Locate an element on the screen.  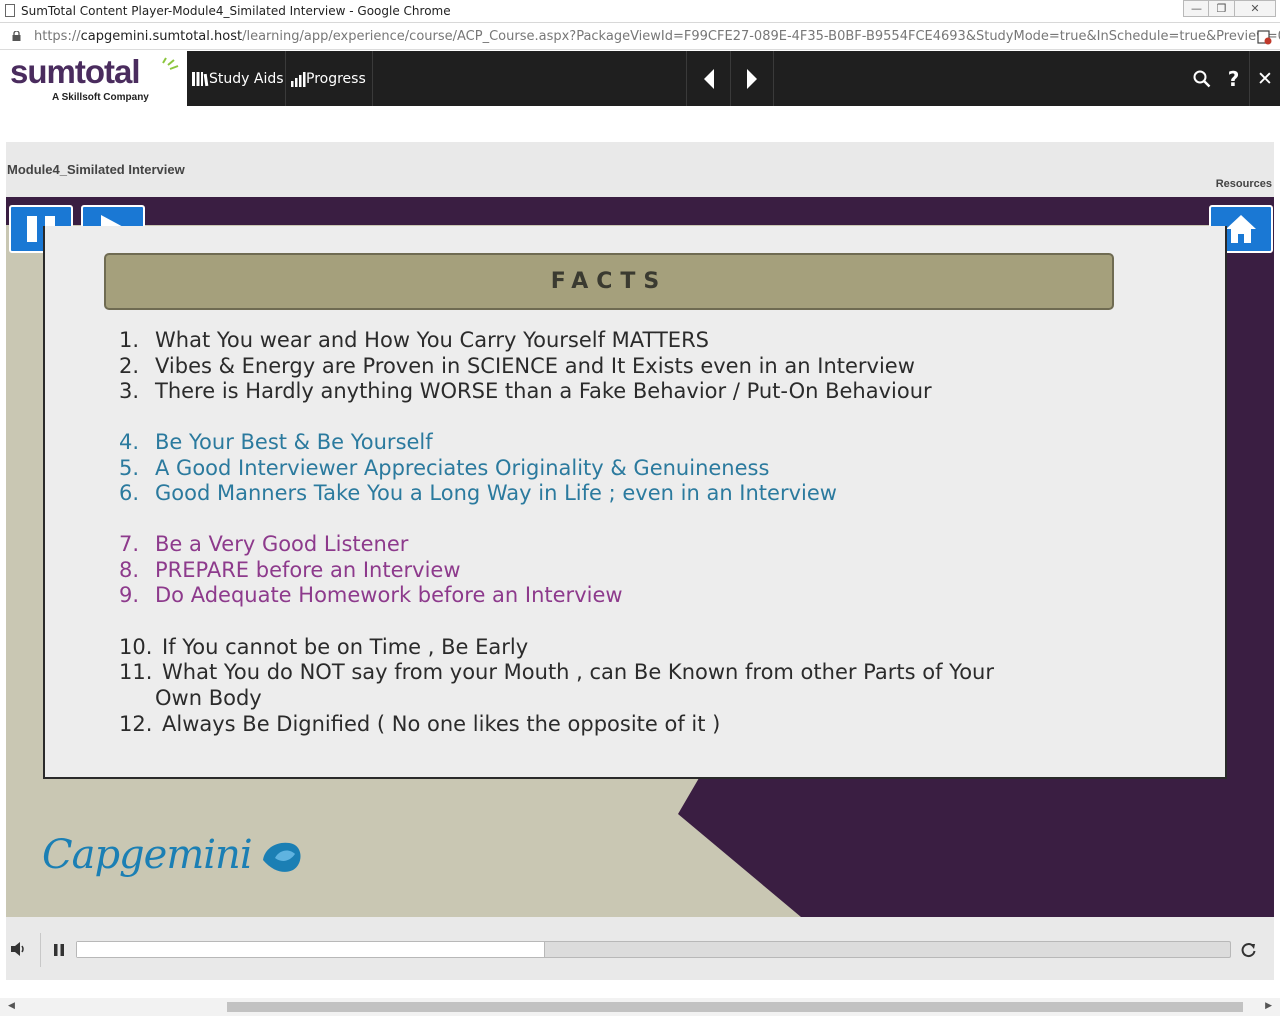
playbar-divider is located at coordinates (40, 950).